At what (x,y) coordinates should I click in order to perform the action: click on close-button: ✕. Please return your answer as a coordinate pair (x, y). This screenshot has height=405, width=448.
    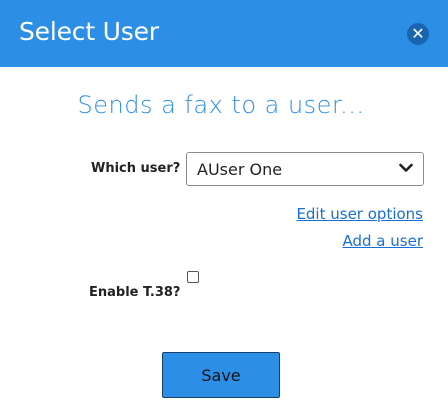
    Looking at the image, I should click on (418, 34).